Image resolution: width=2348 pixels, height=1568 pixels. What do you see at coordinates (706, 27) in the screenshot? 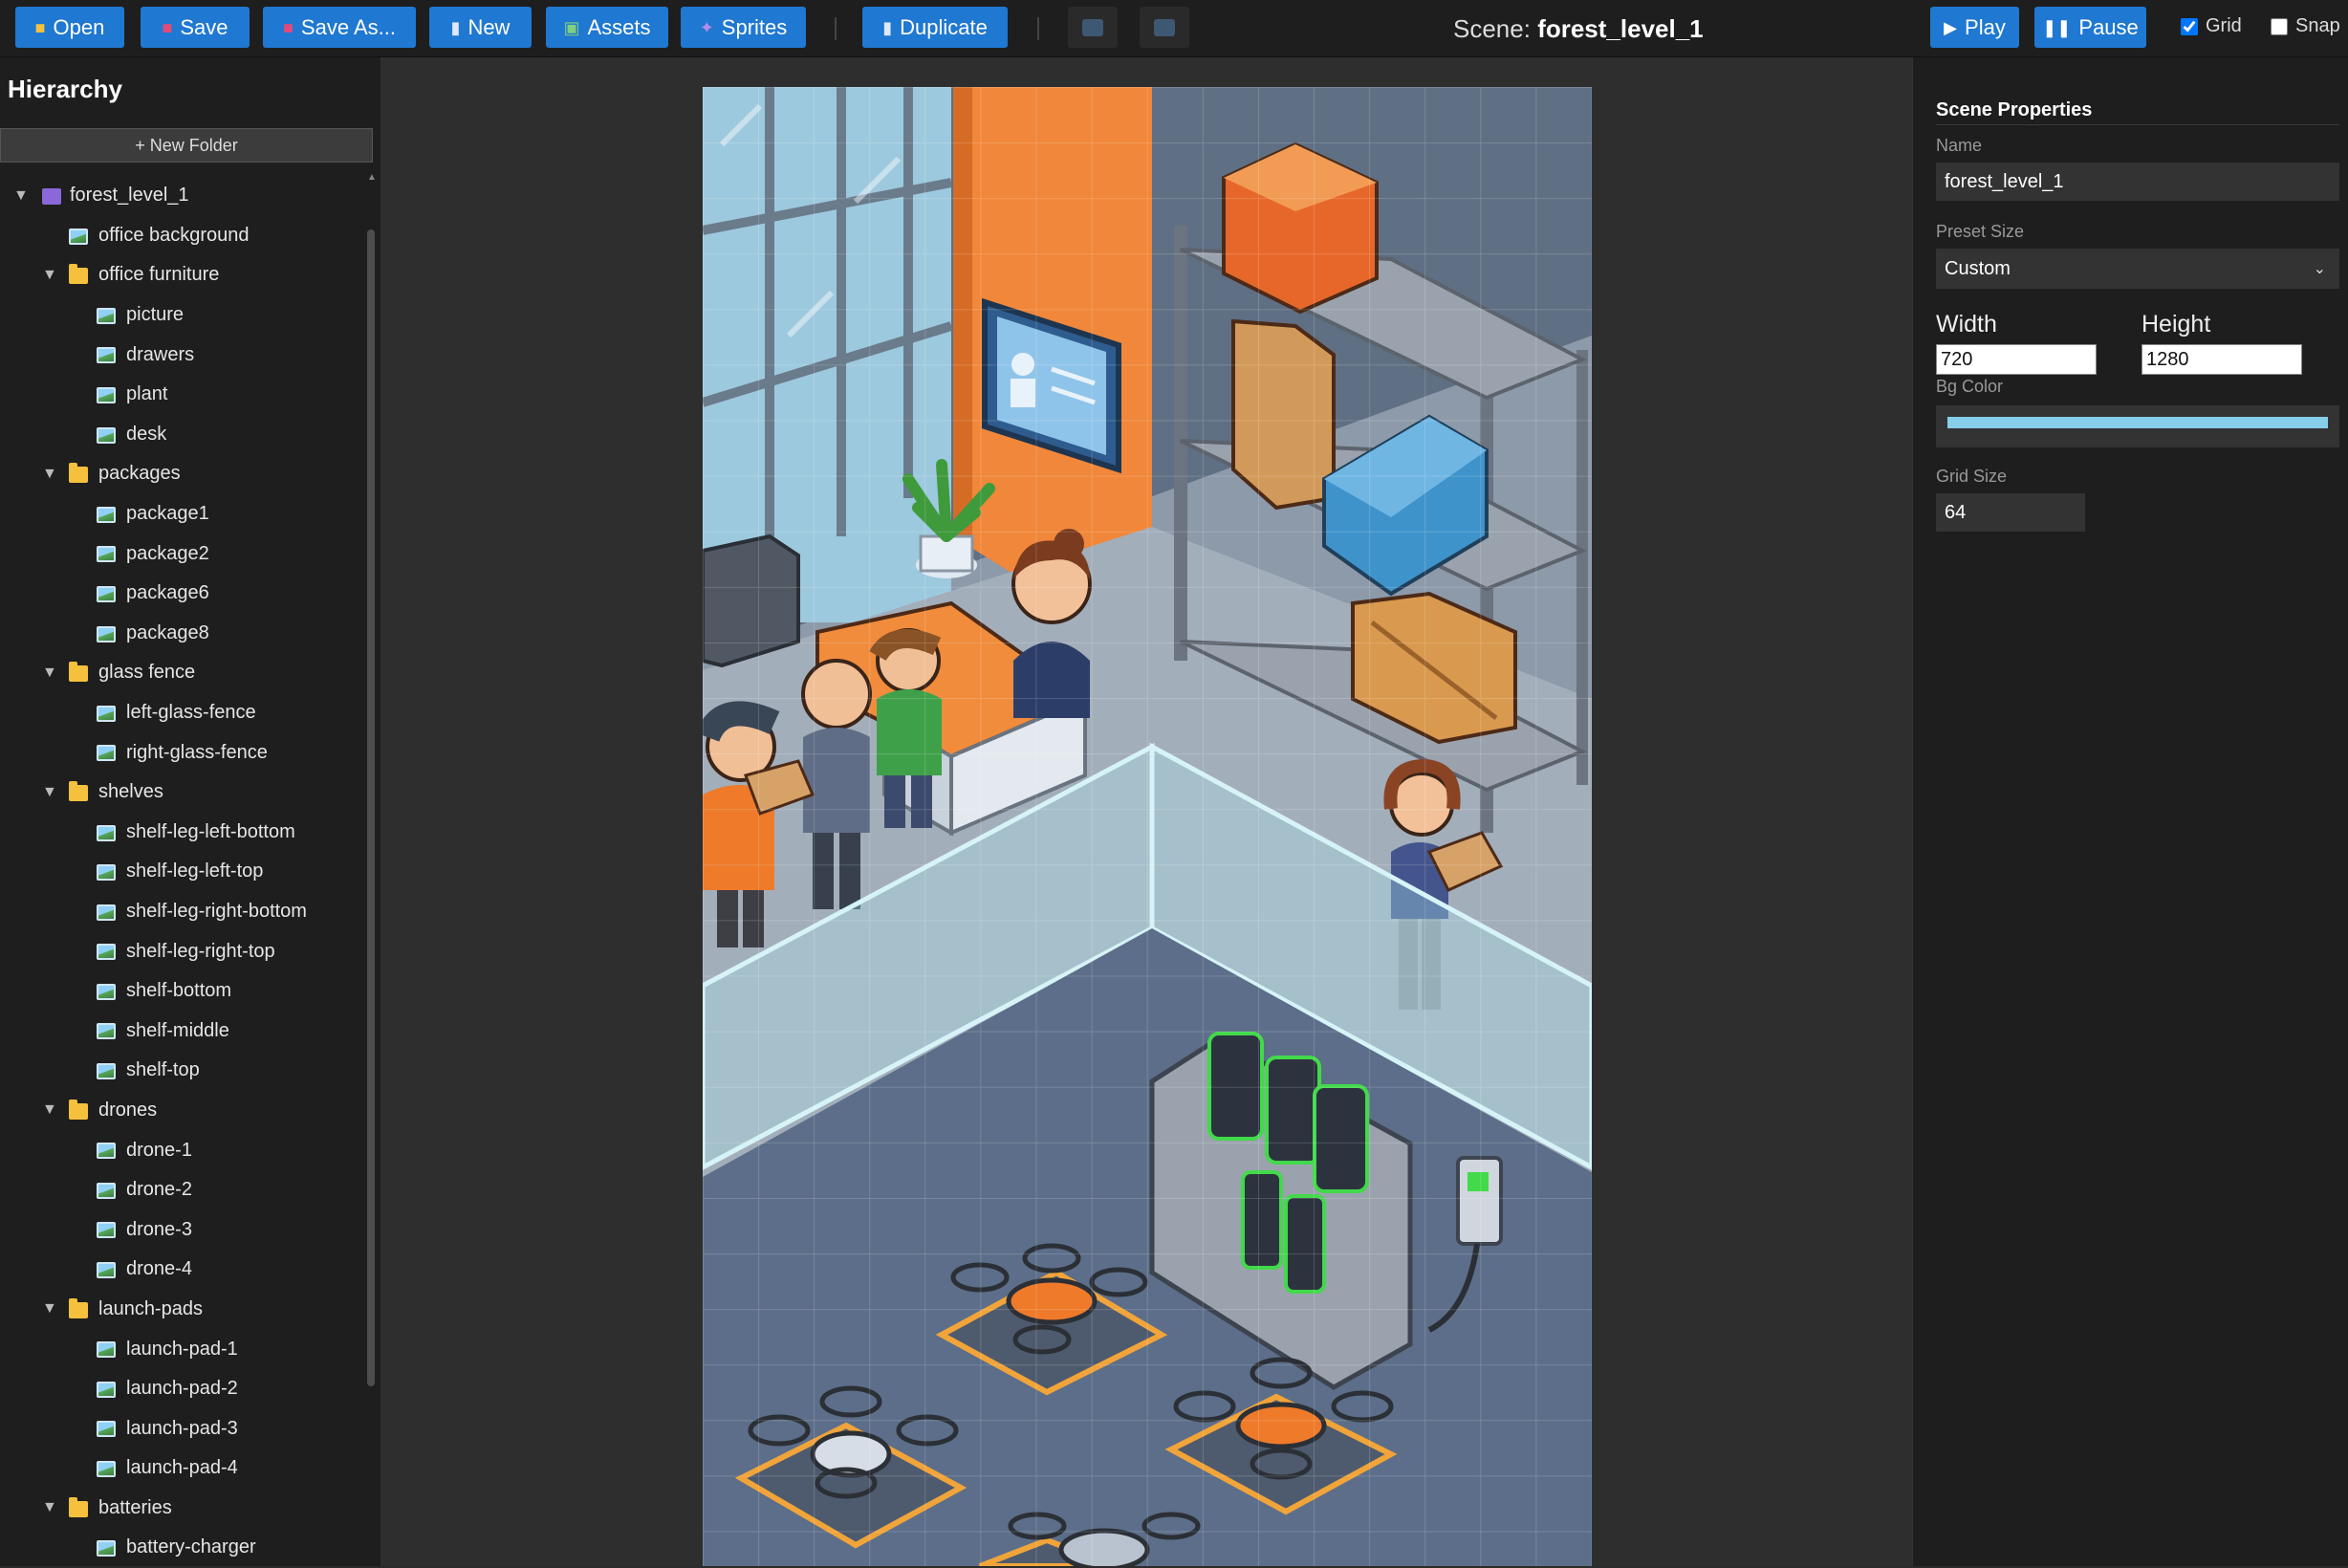
I see `sprites-icon: ✦` at bounding box center [706, 27].